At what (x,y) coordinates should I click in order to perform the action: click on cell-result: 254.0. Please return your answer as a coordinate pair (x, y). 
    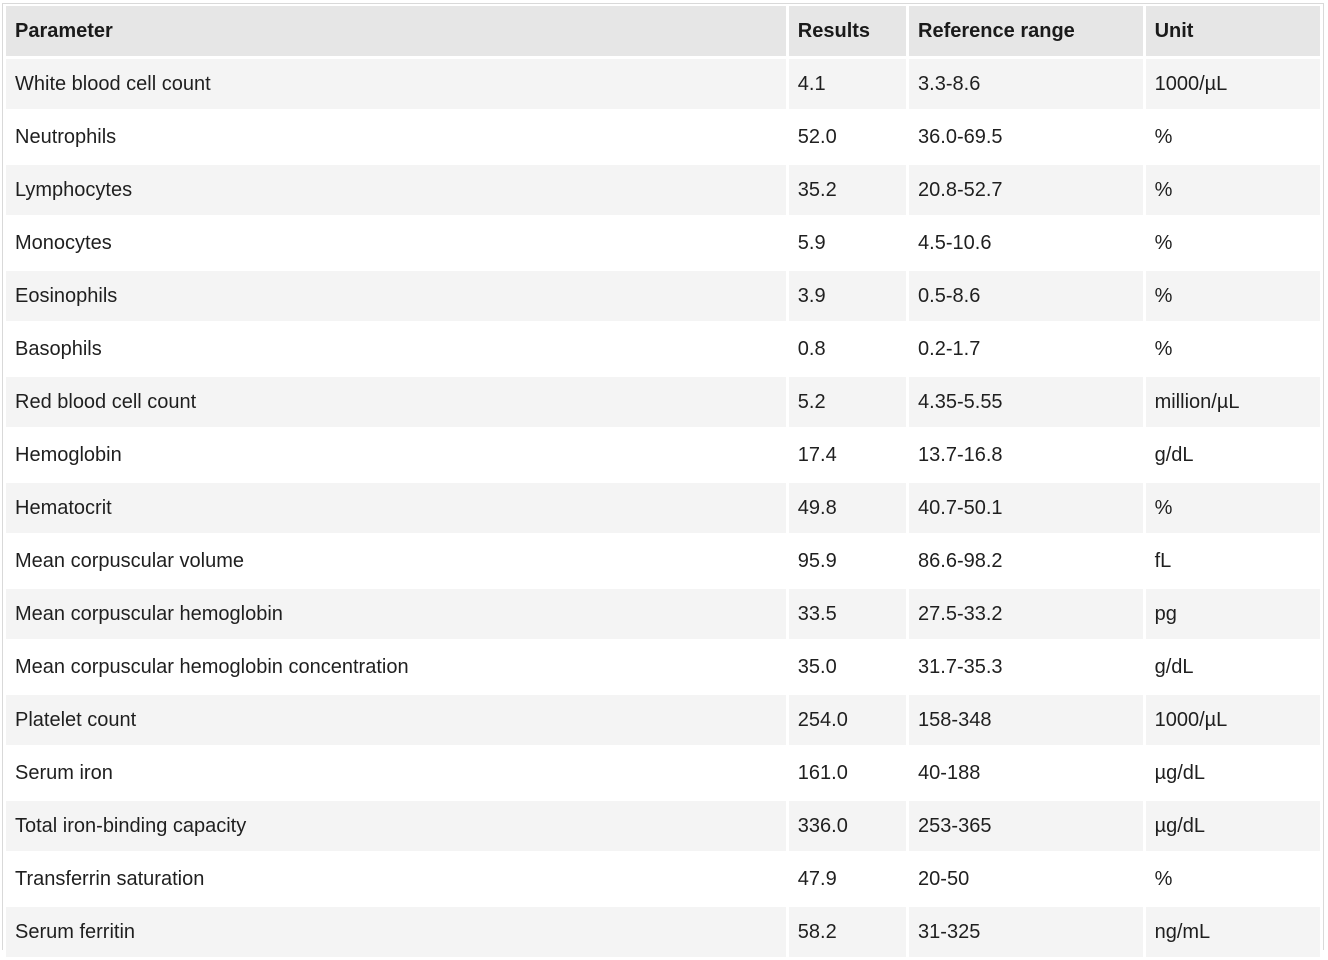
    Looking at the image, I should click on (847, 720).